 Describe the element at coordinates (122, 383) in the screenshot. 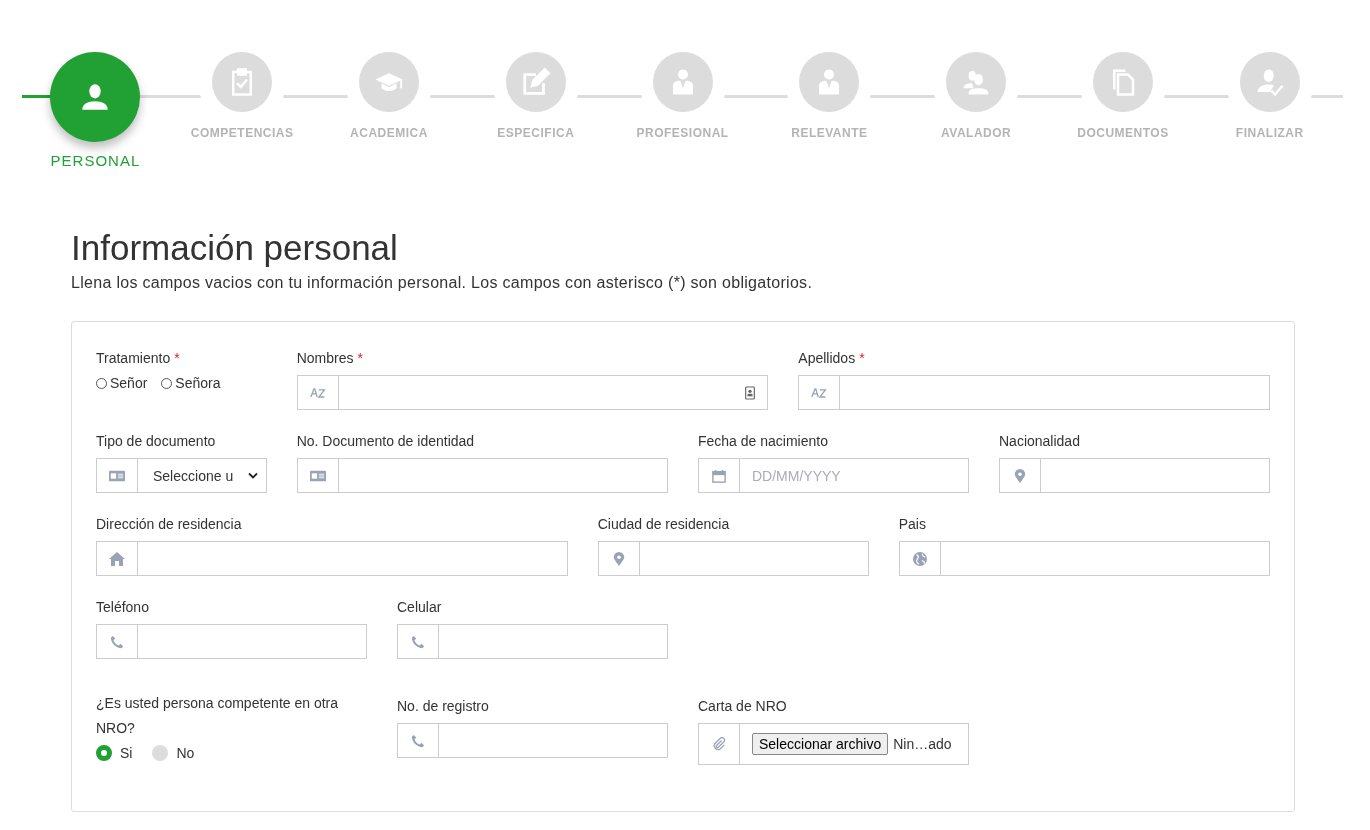

I see `radio-option: Señor` at that location.